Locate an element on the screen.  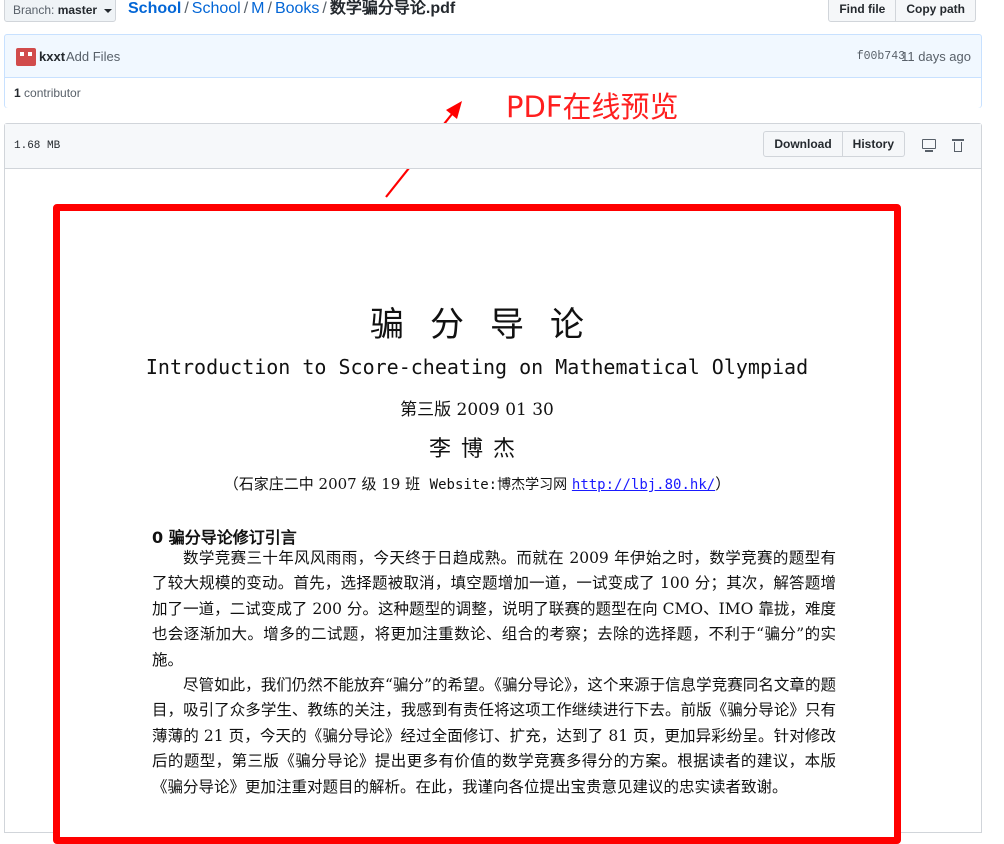
contributors-count: 1 is located at coordinates (17, 93).